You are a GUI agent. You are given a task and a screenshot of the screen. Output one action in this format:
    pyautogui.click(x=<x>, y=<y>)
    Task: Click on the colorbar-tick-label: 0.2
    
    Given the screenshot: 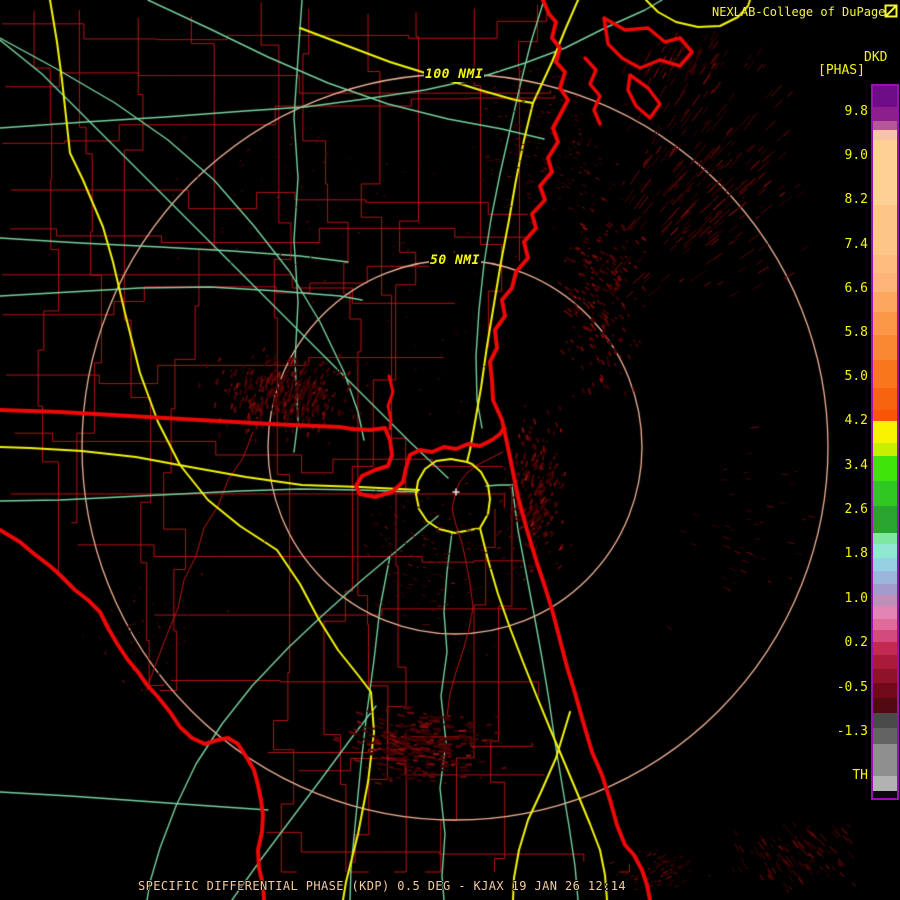 What is the action you would take?
    pyautogui.click(x=856, y=642)
    